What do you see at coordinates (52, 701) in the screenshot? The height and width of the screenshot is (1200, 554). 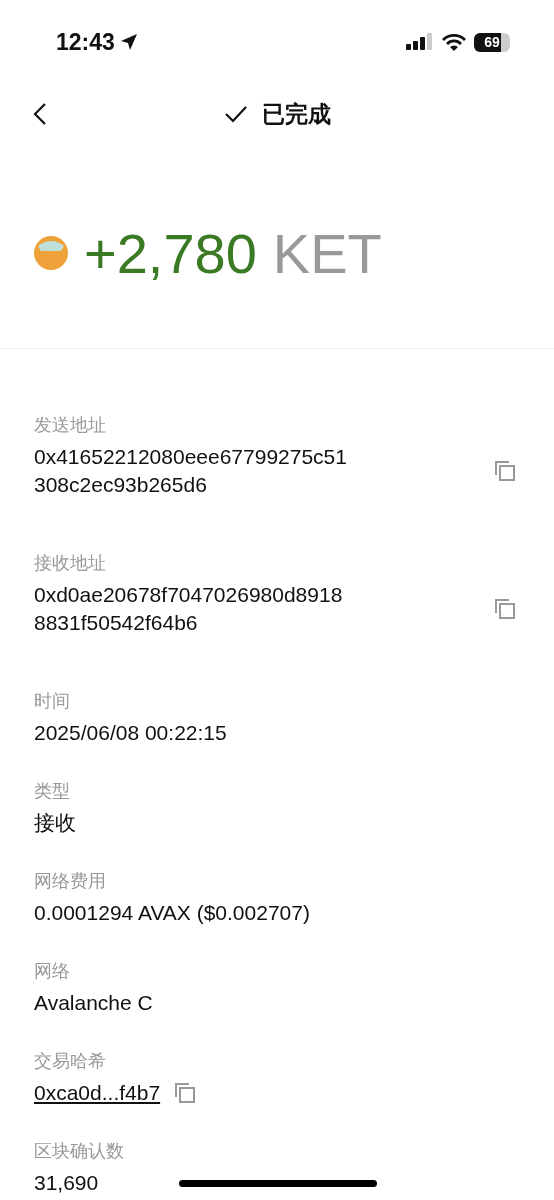 I see `field-label: 时间` at bounding box center [52, 701].